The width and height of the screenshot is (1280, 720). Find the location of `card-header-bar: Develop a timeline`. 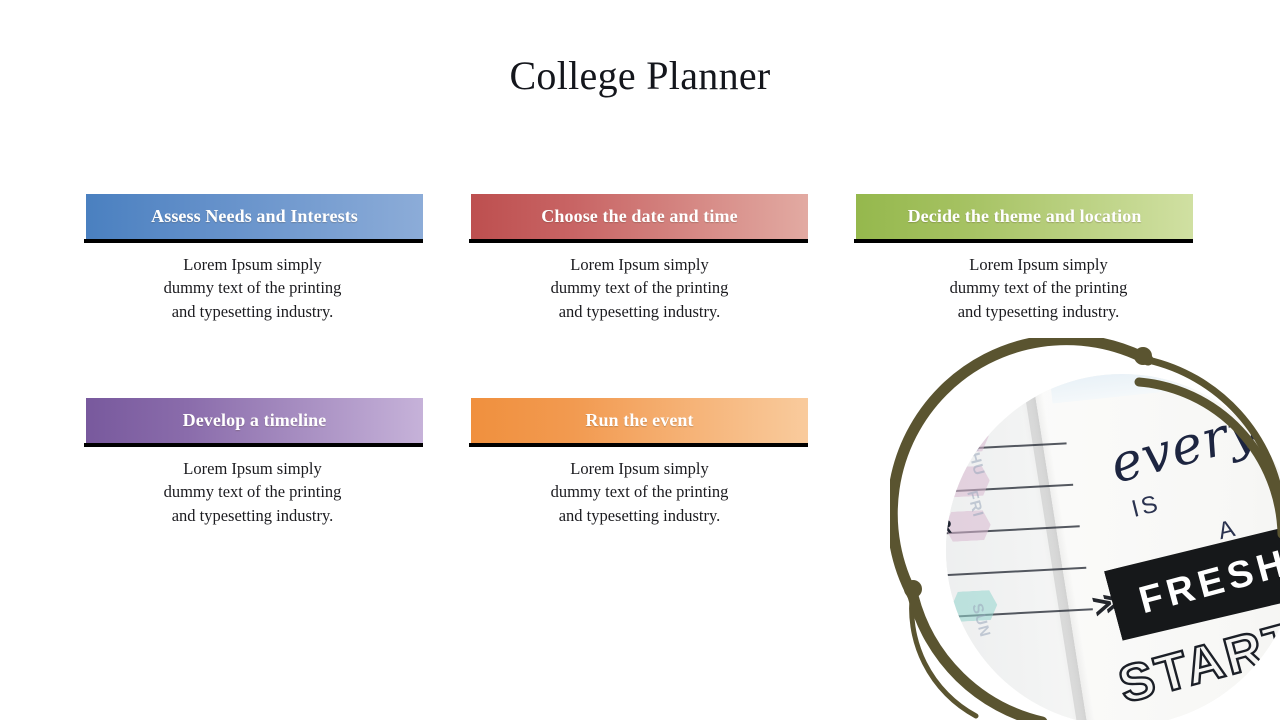

card-header-bar: Develop a timeline is located at coordinates (253, 422).